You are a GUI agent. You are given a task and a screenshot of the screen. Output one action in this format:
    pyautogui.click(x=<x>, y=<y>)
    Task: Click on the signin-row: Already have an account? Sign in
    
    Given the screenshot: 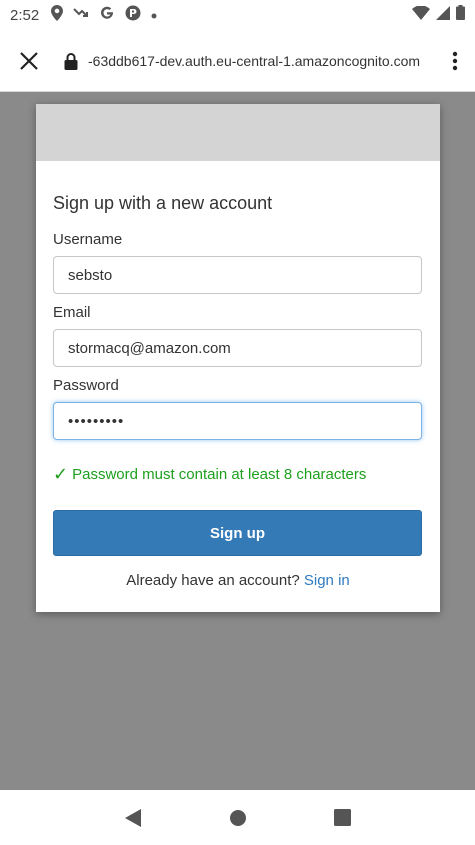 What is the action you would take?
    pyautogui.click(x=238, y=580)
    